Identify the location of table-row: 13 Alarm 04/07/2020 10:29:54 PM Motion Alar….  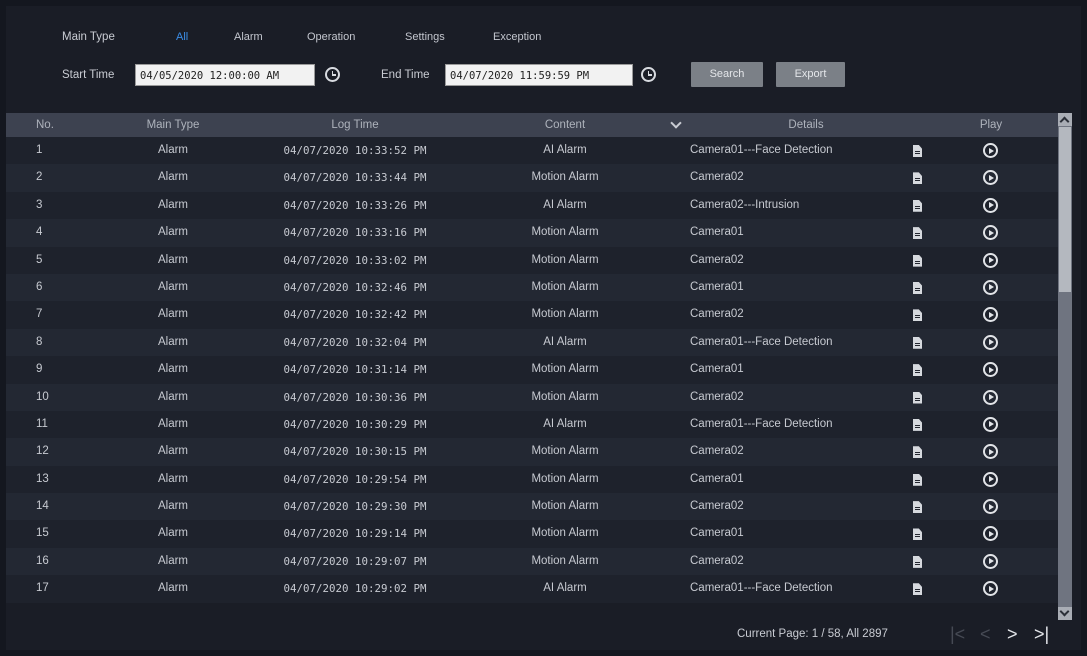
(532, 479).